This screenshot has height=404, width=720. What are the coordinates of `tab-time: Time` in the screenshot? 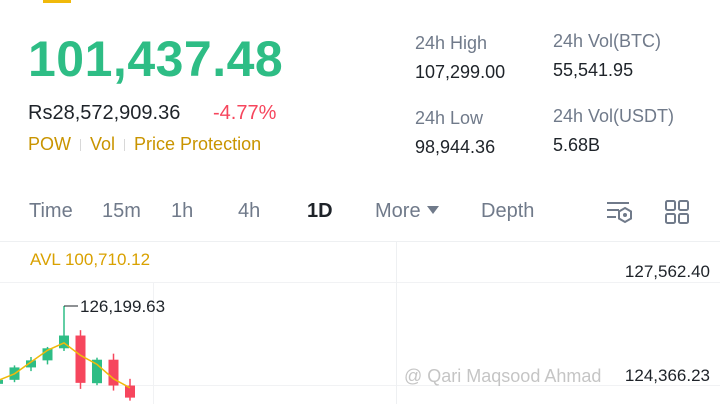 It's located at (51, 211).